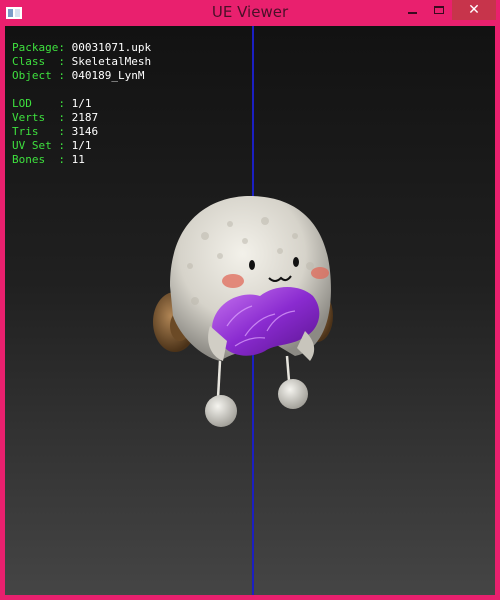  I want to click on info-tris: Tris : 3146, so click(55, 131).